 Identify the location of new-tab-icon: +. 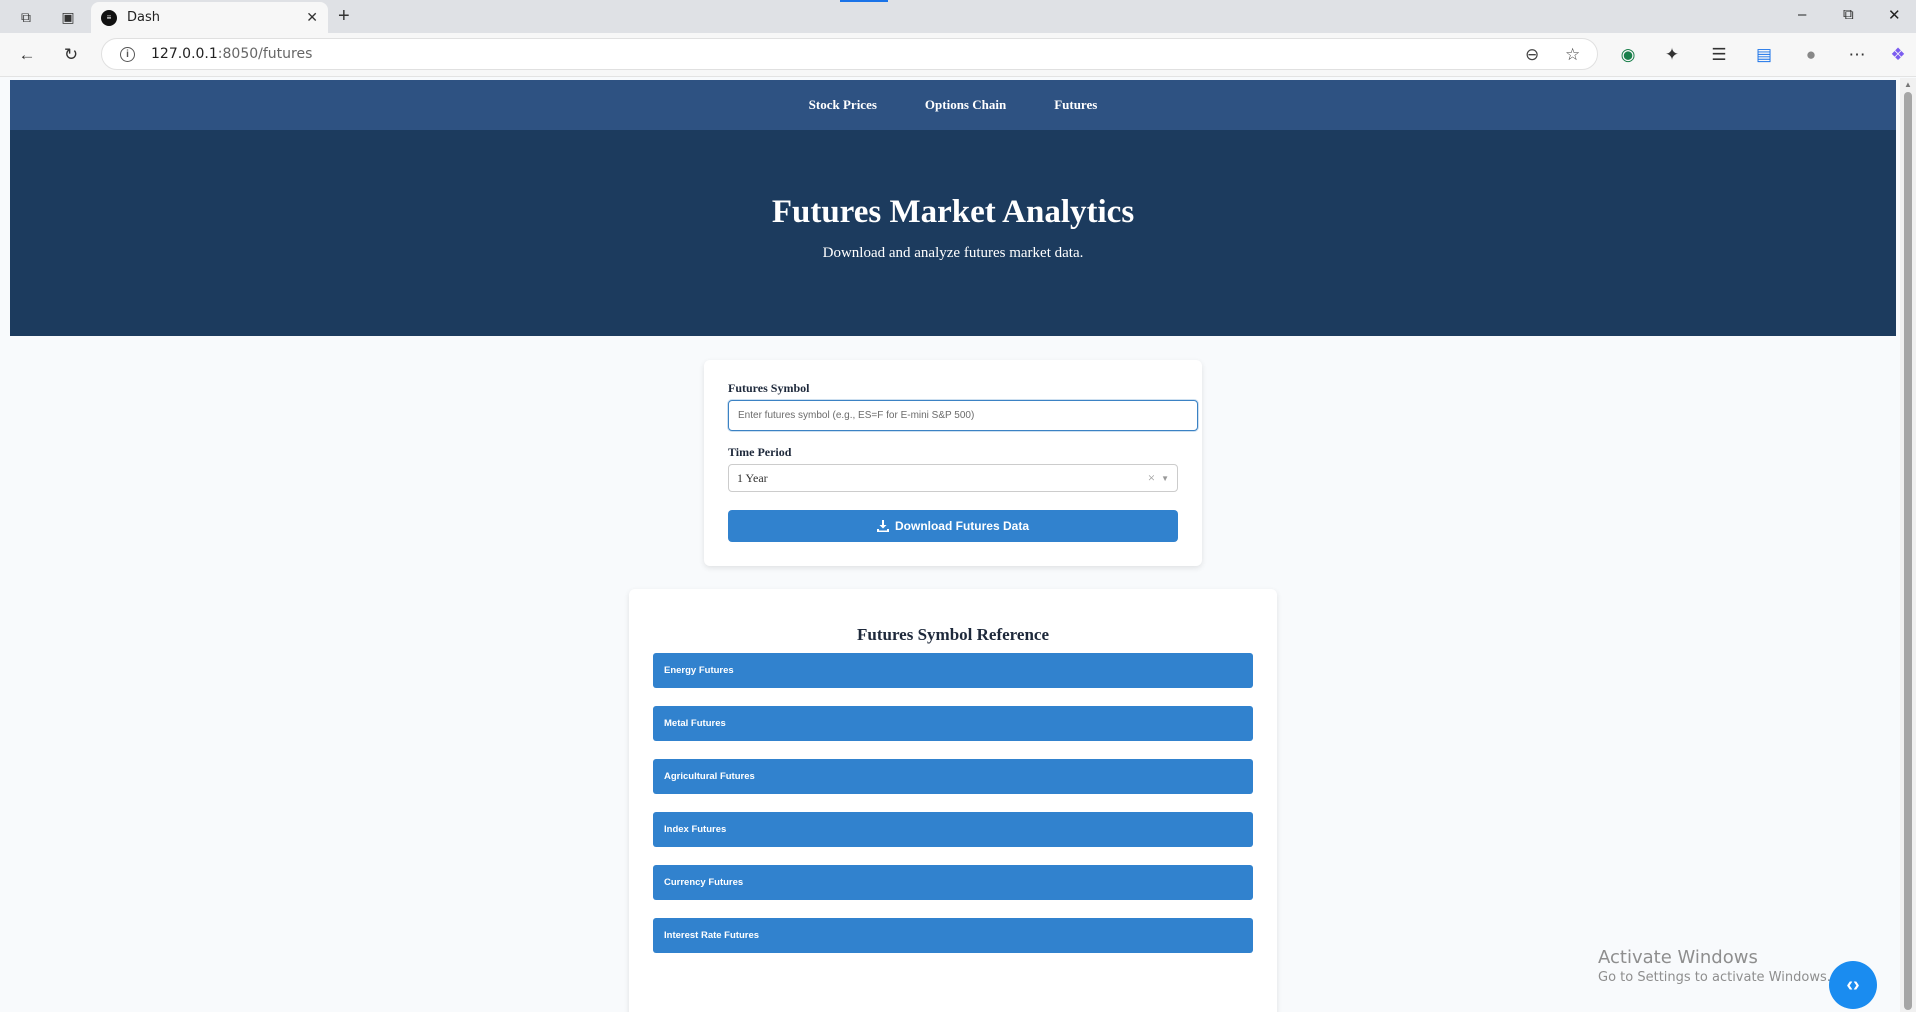
(344, 16).